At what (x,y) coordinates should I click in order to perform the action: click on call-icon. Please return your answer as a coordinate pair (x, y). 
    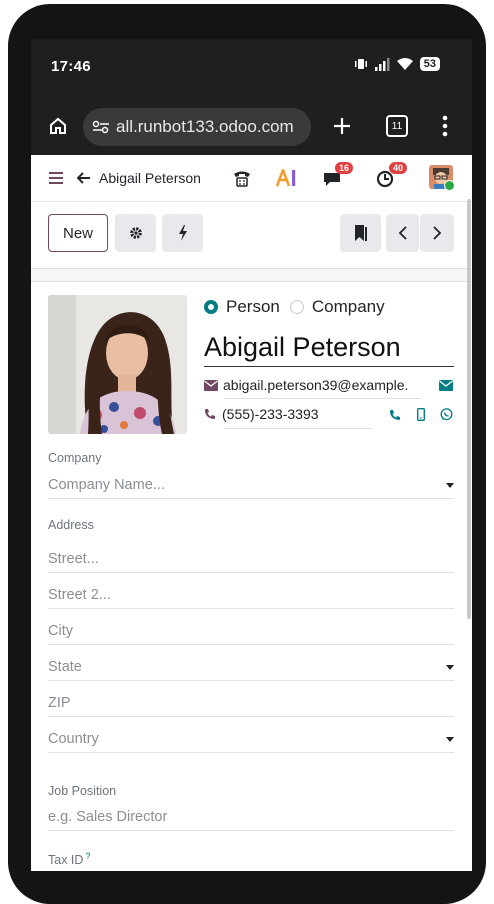
    Looking at the image, I should click on (395, 415).